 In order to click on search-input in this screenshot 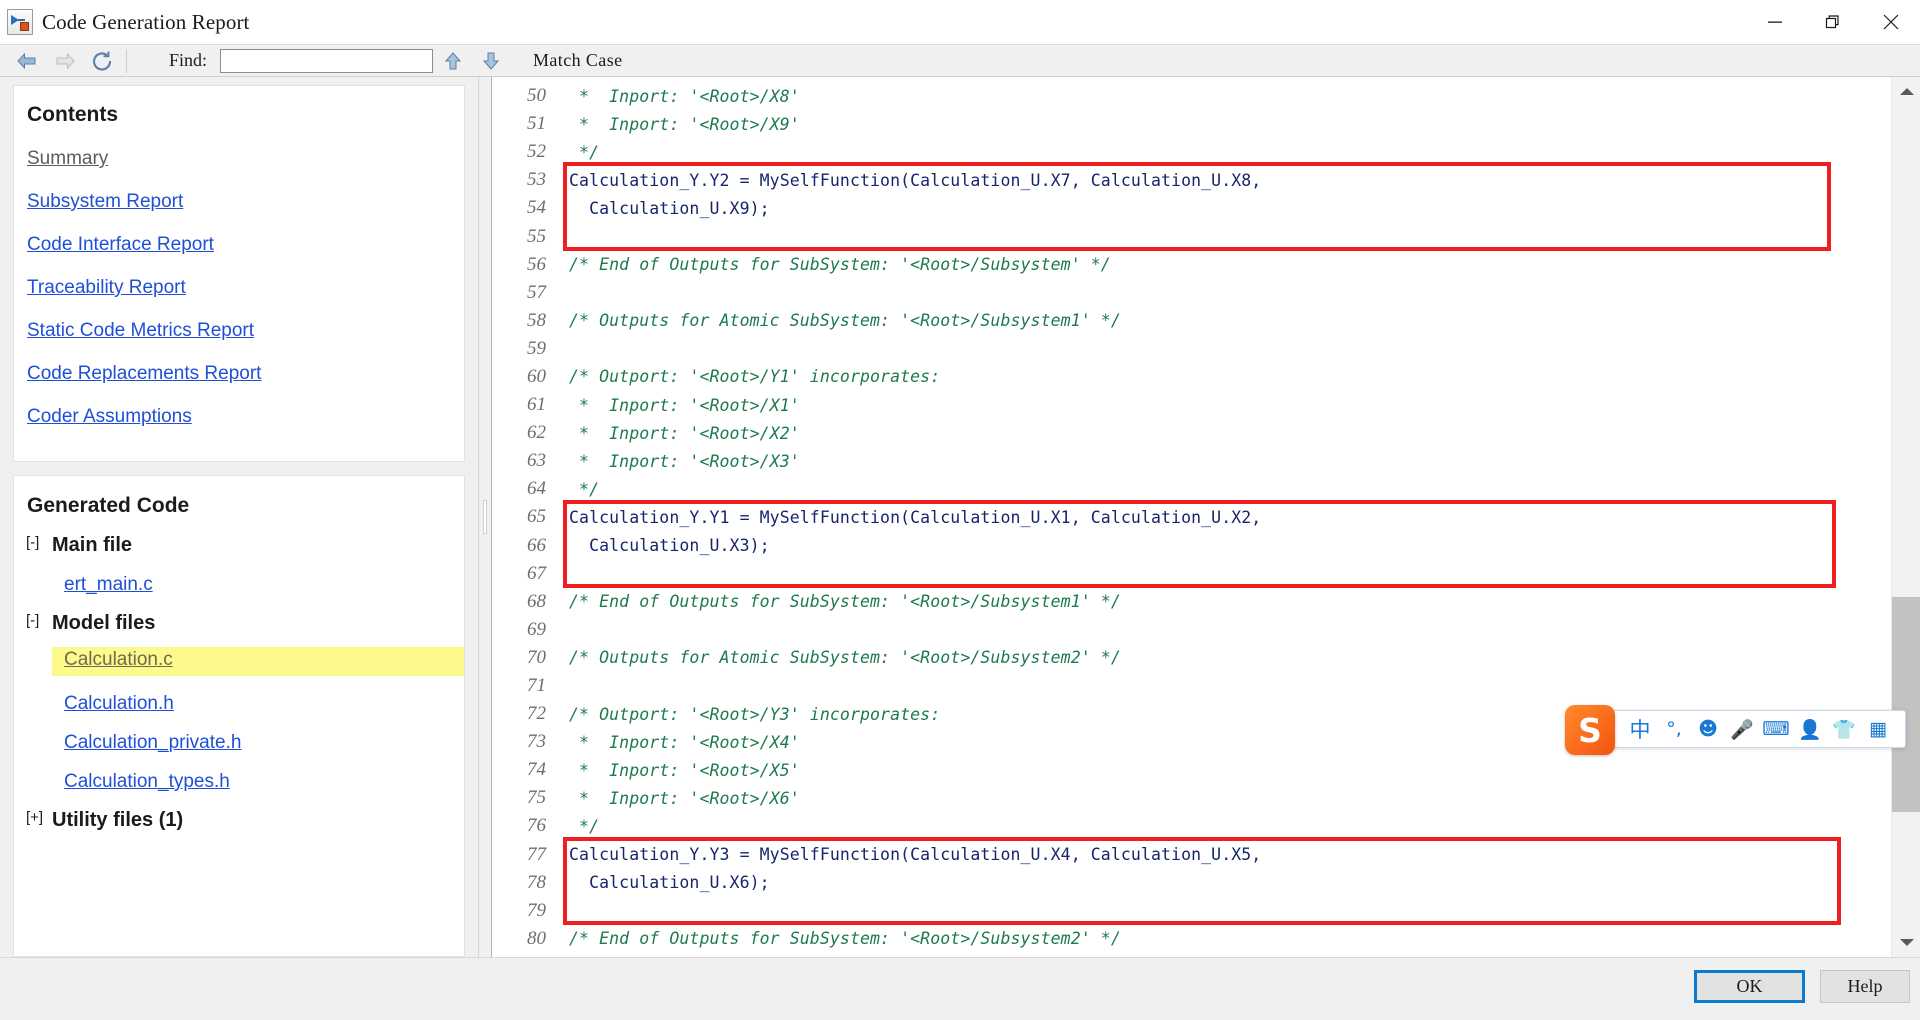, I will do `click(327, 60)`.